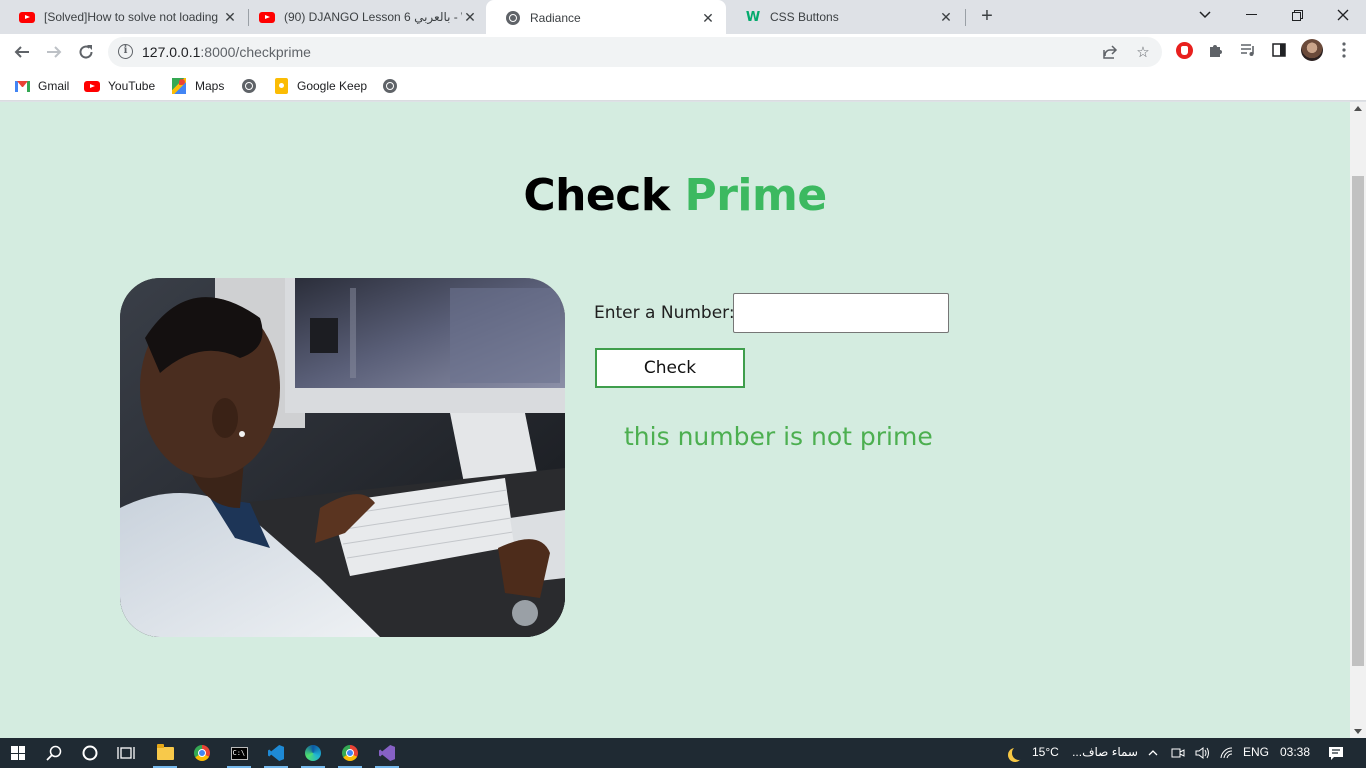  I want to click on network-icon, so click(1227, 753).